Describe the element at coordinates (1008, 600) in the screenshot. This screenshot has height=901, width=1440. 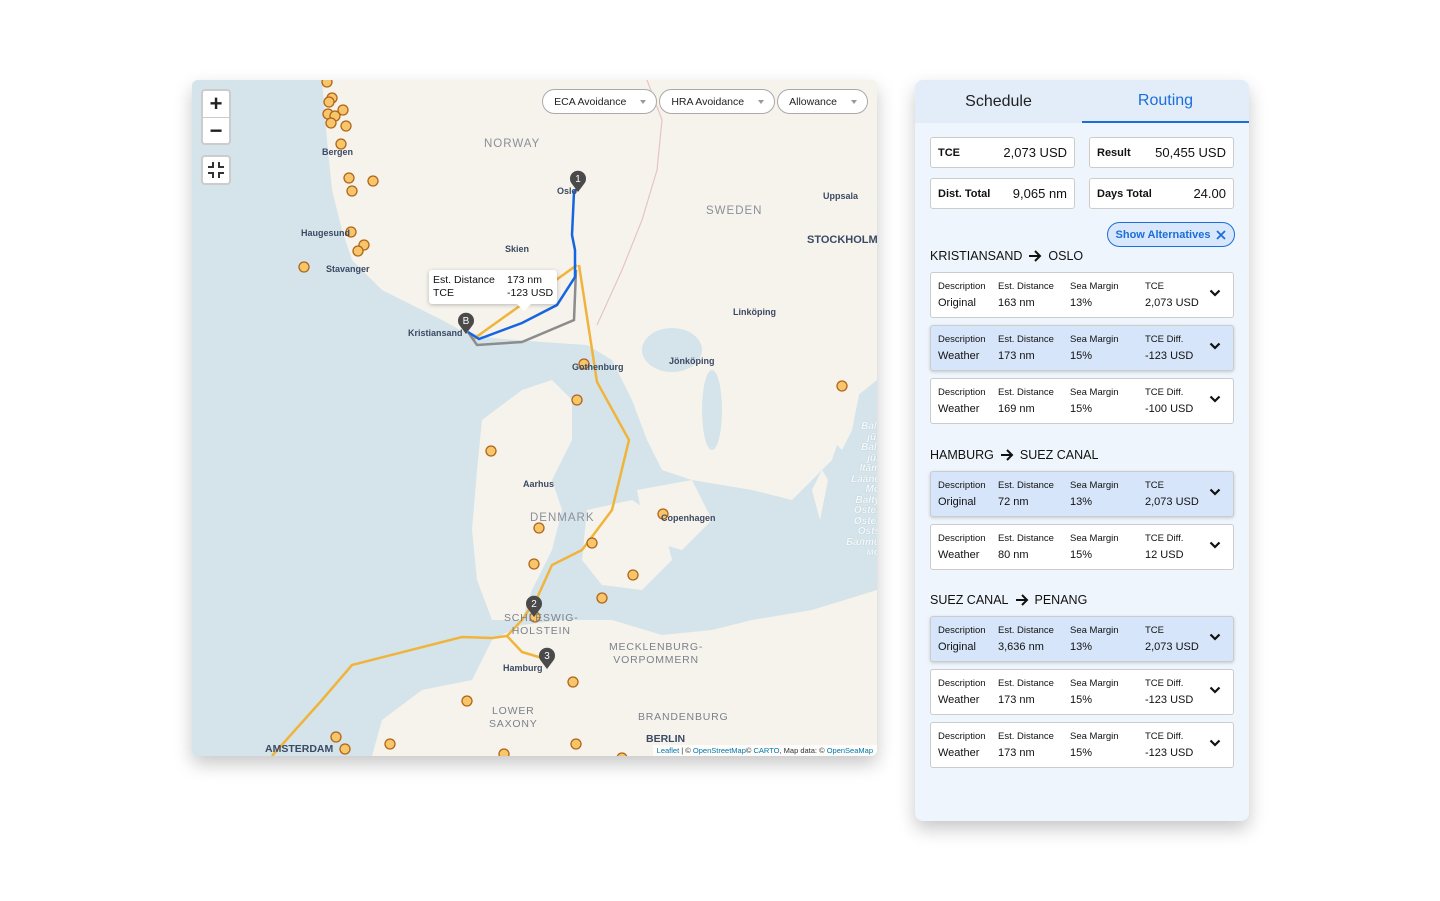
I see `leg-title: SUEZ CANAL PENANG` at that location.